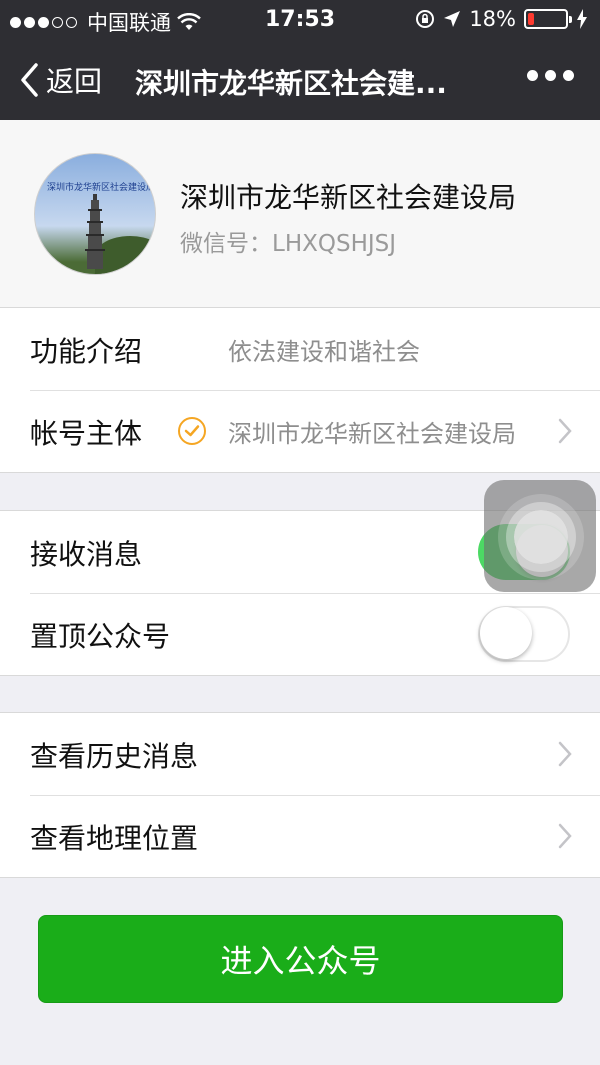 The width and height of the screenshot is (600, 1065). What do you see at coordinates (101, 188) in the screenshot?
I see `avatar-caption: 深圳市龙华新区社会建设局` at bounding box center [101, 188].